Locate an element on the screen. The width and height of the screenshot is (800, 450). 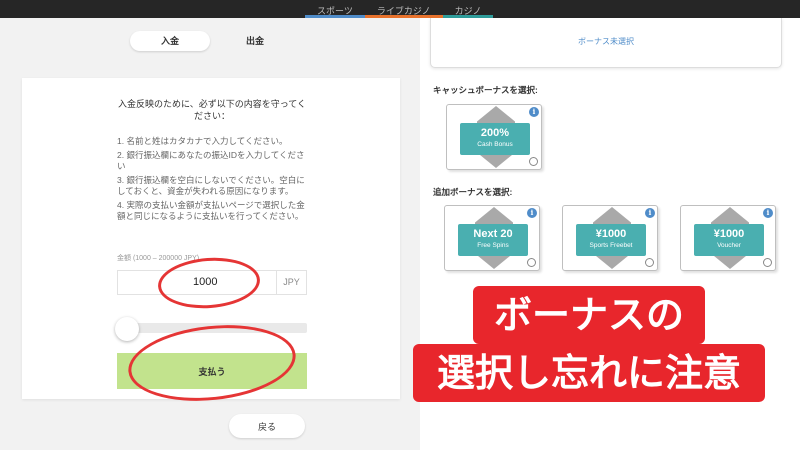
bonus-badge: ¥1000 Sports Freebet is located at coordinates (611, 240).